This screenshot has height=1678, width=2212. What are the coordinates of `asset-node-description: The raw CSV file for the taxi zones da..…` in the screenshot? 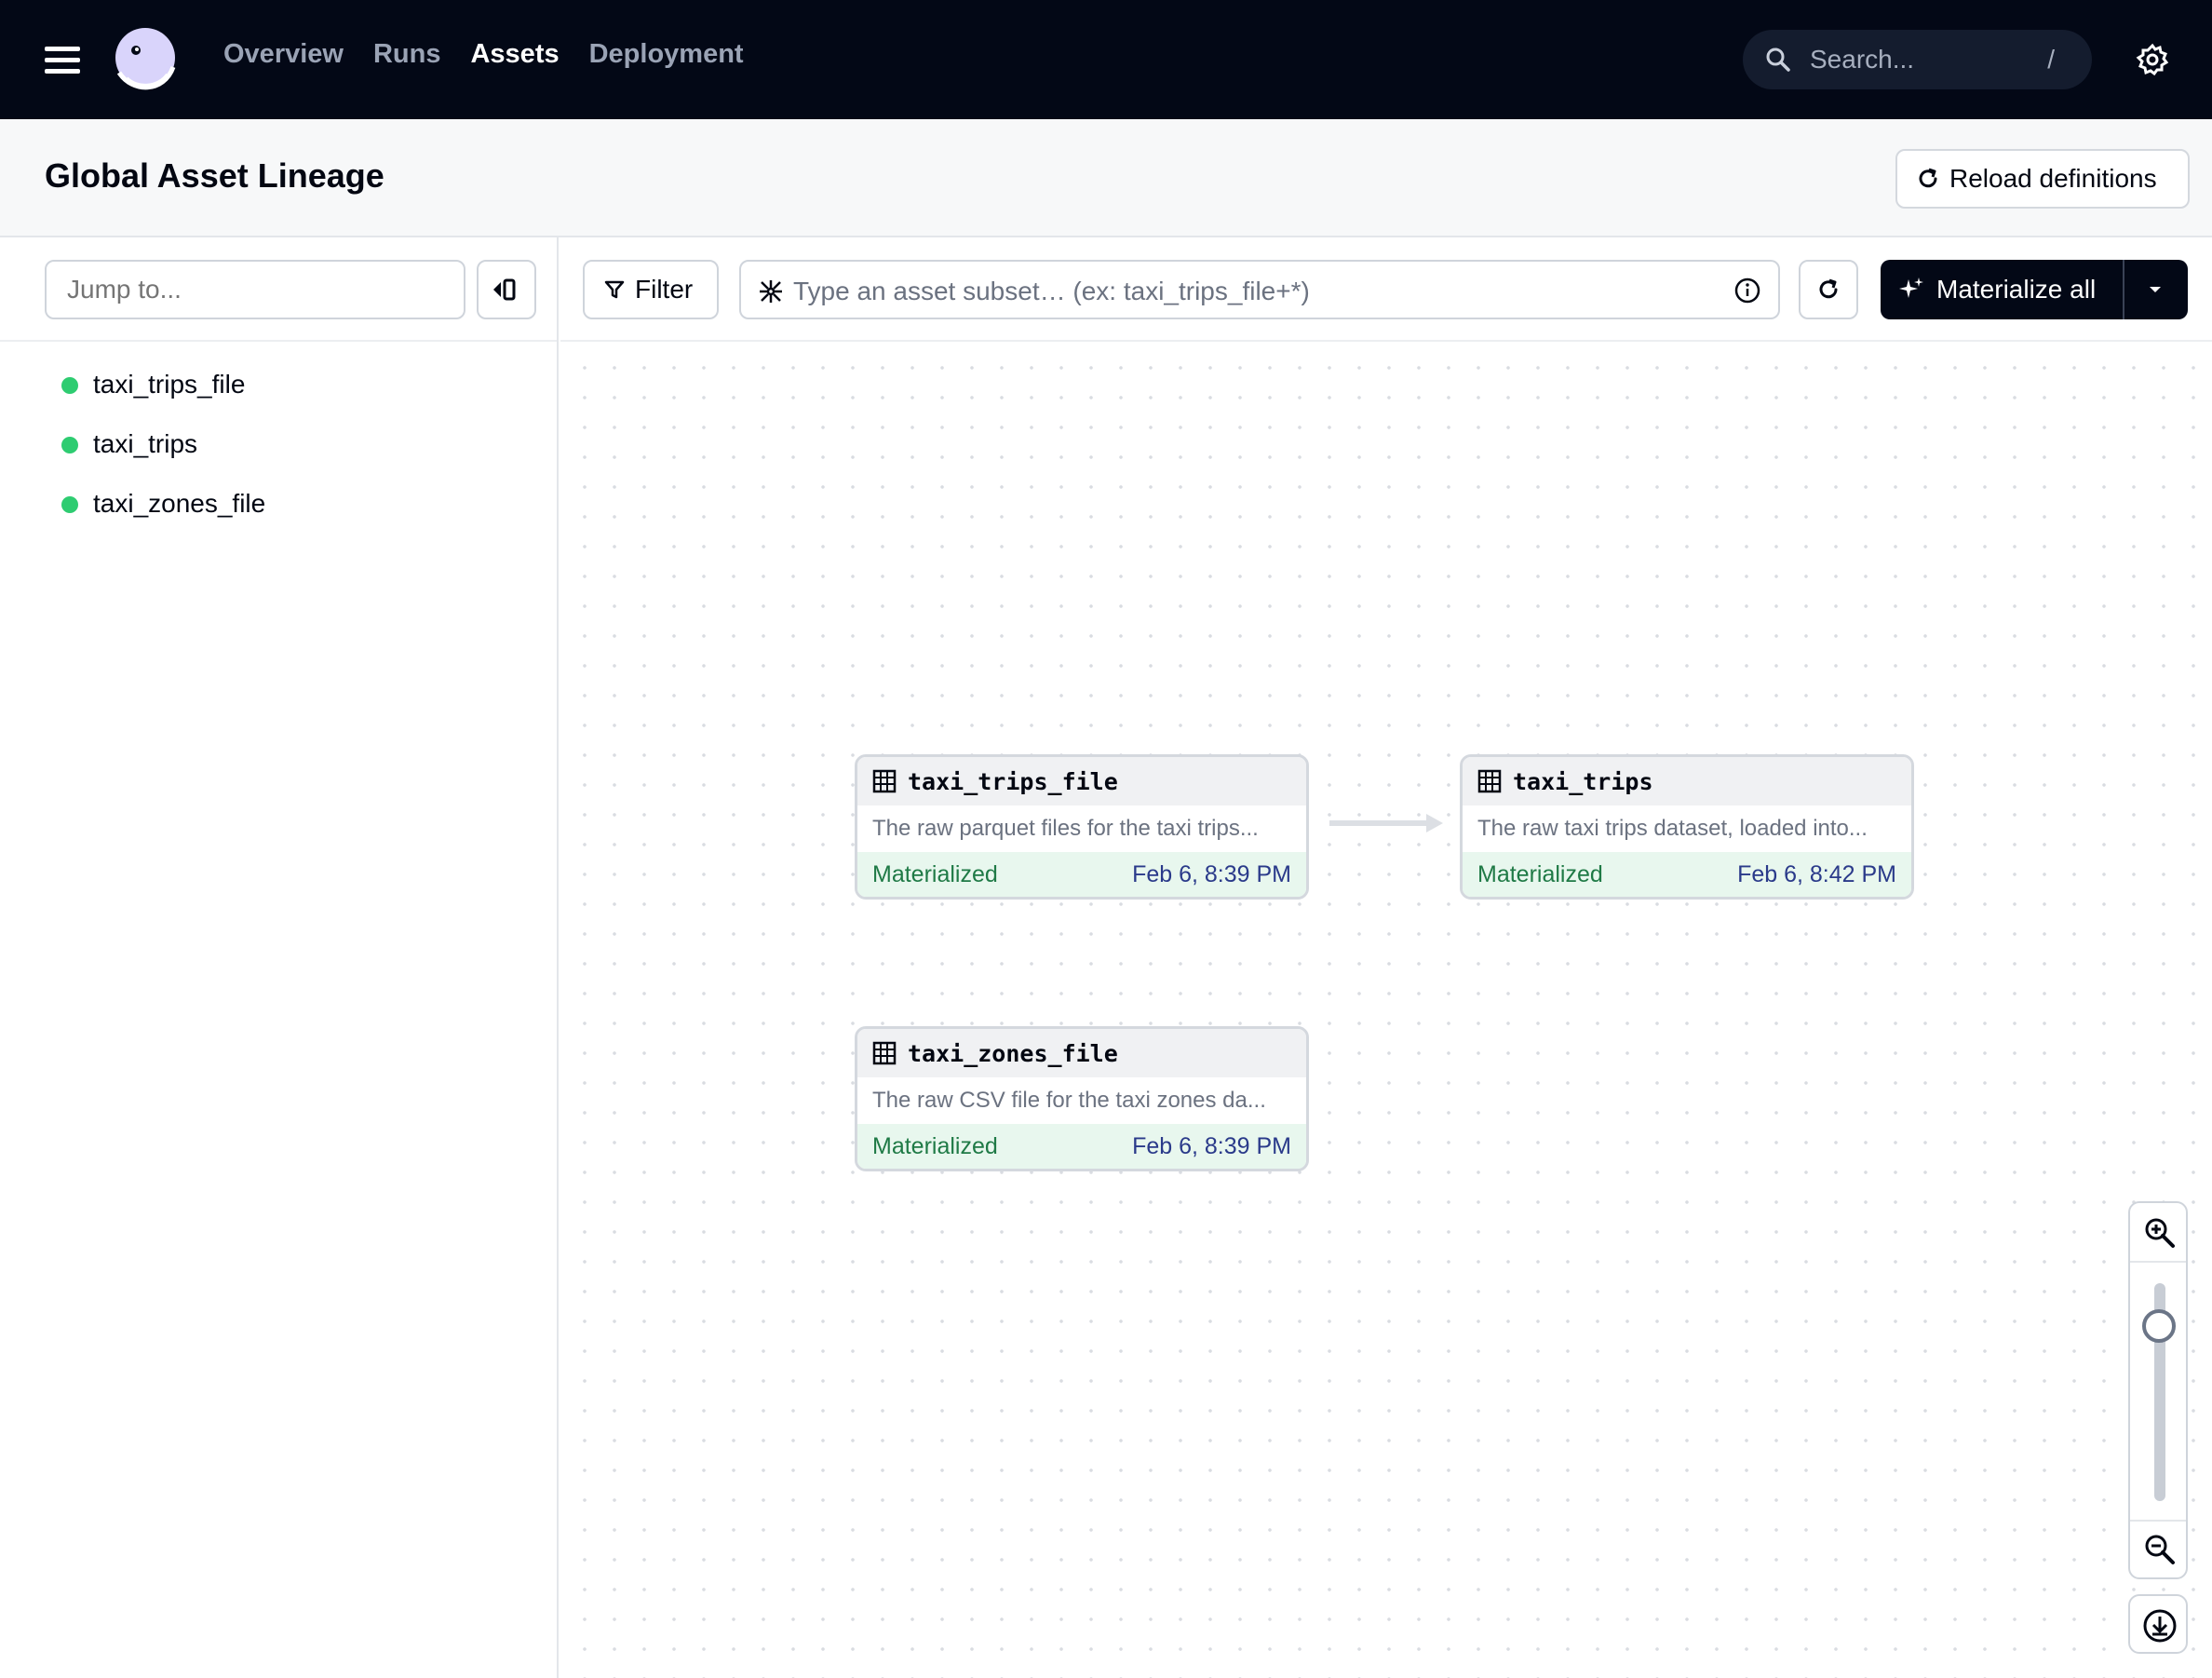 It's located at (1069, 1100).